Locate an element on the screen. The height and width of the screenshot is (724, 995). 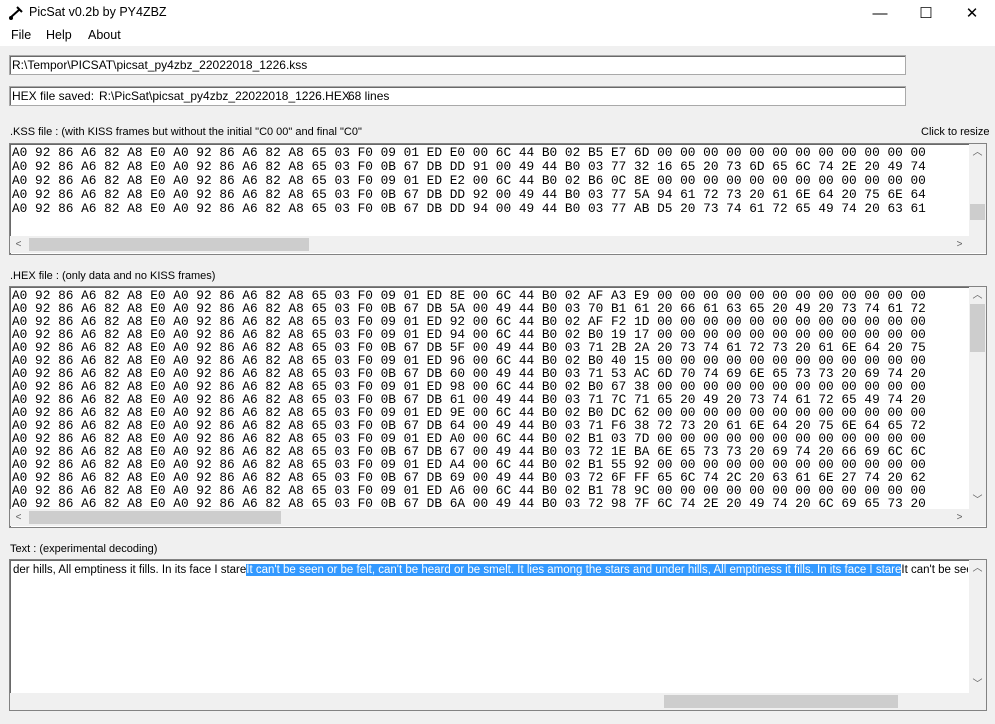
menu-help: Help is located at coordinates (59, 35).